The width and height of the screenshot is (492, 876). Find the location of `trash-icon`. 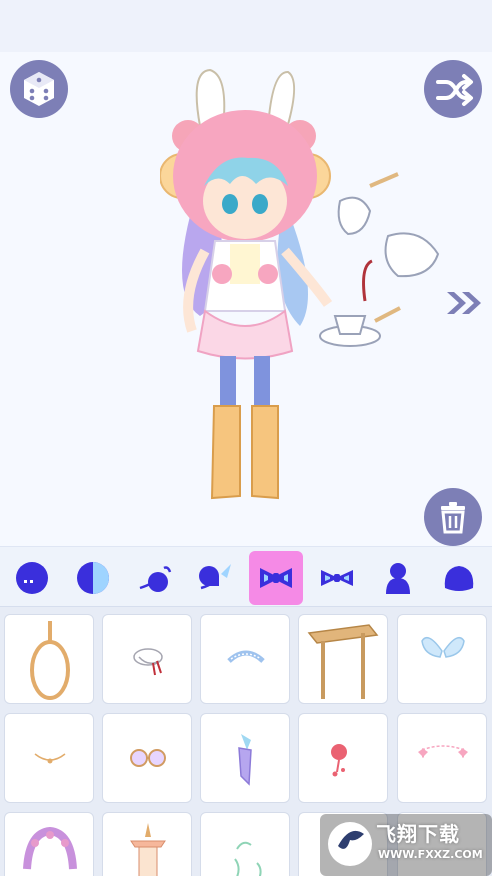

trash-icon is located at coordinates (453, 518).